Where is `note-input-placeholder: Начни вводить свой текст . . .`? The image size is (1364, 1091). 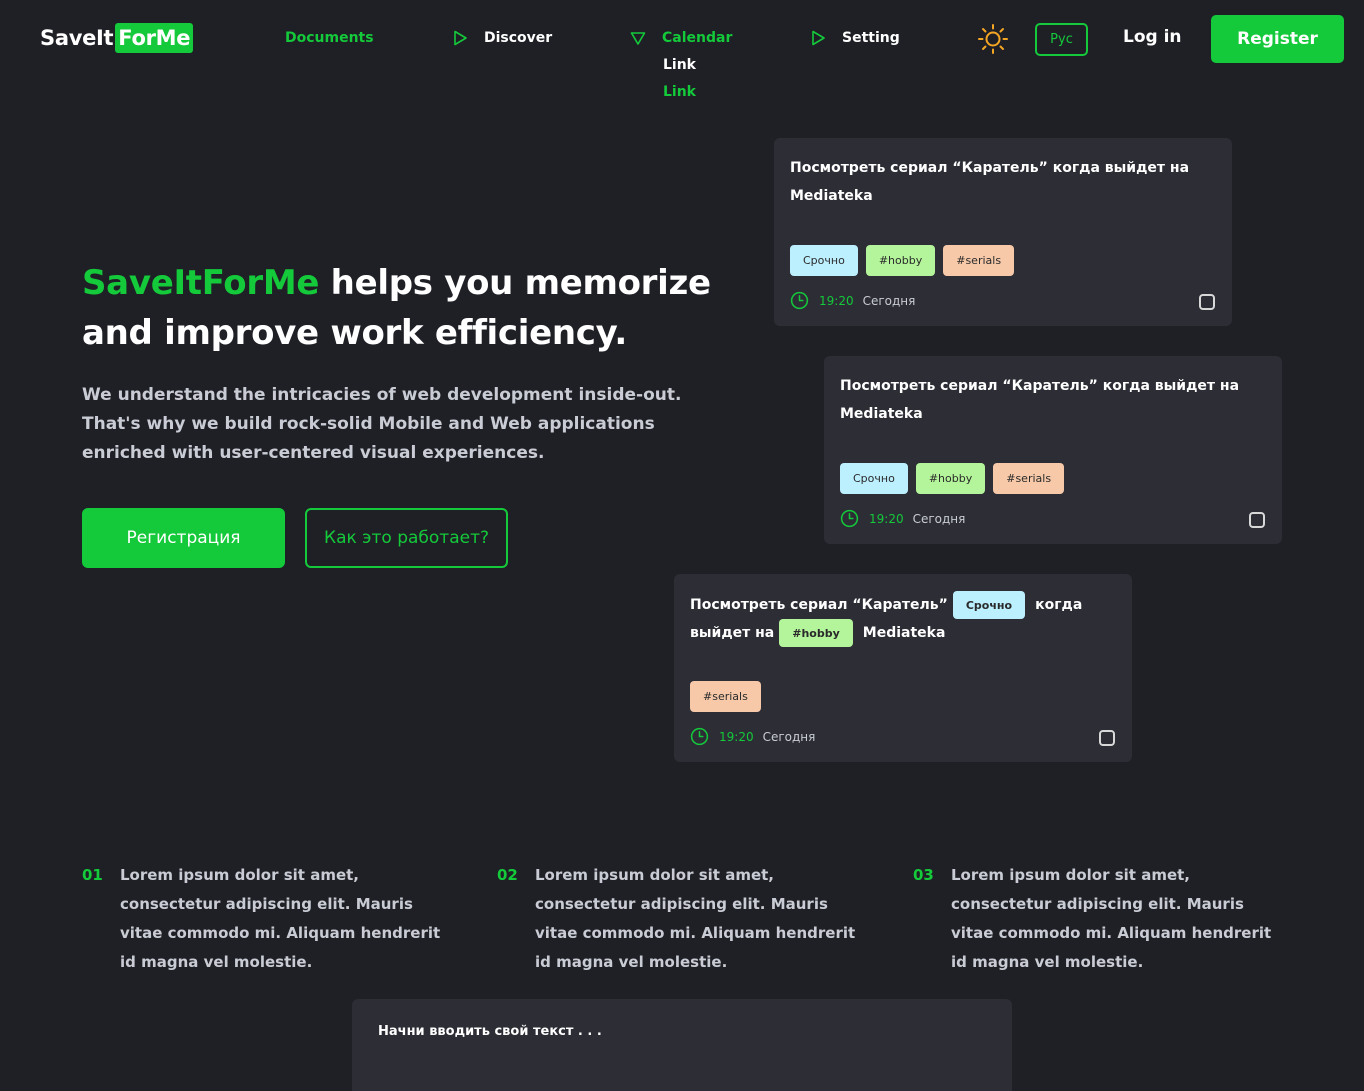 note-input-placeholder: Начни вводить свой текст . . . is located at coordinates (490, 1031).